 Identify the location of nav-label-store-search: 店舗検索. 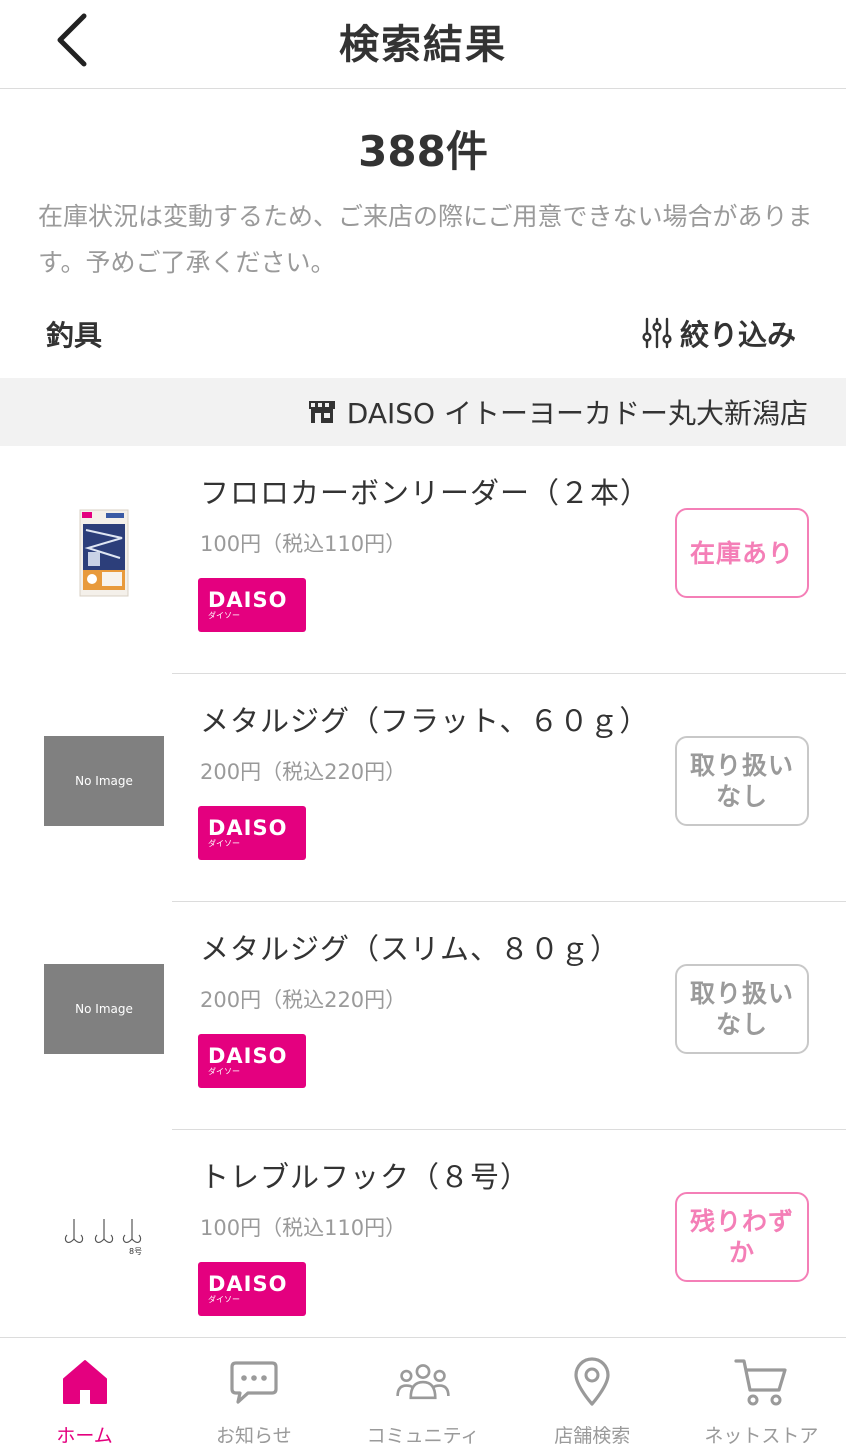
(592, 1436).